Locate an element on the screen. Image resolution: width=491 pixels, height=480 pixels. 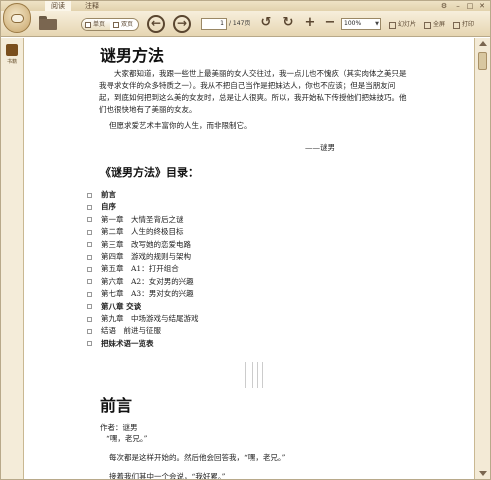
slideshow-label: 幻灯片 is located at coordinates (407, 24).